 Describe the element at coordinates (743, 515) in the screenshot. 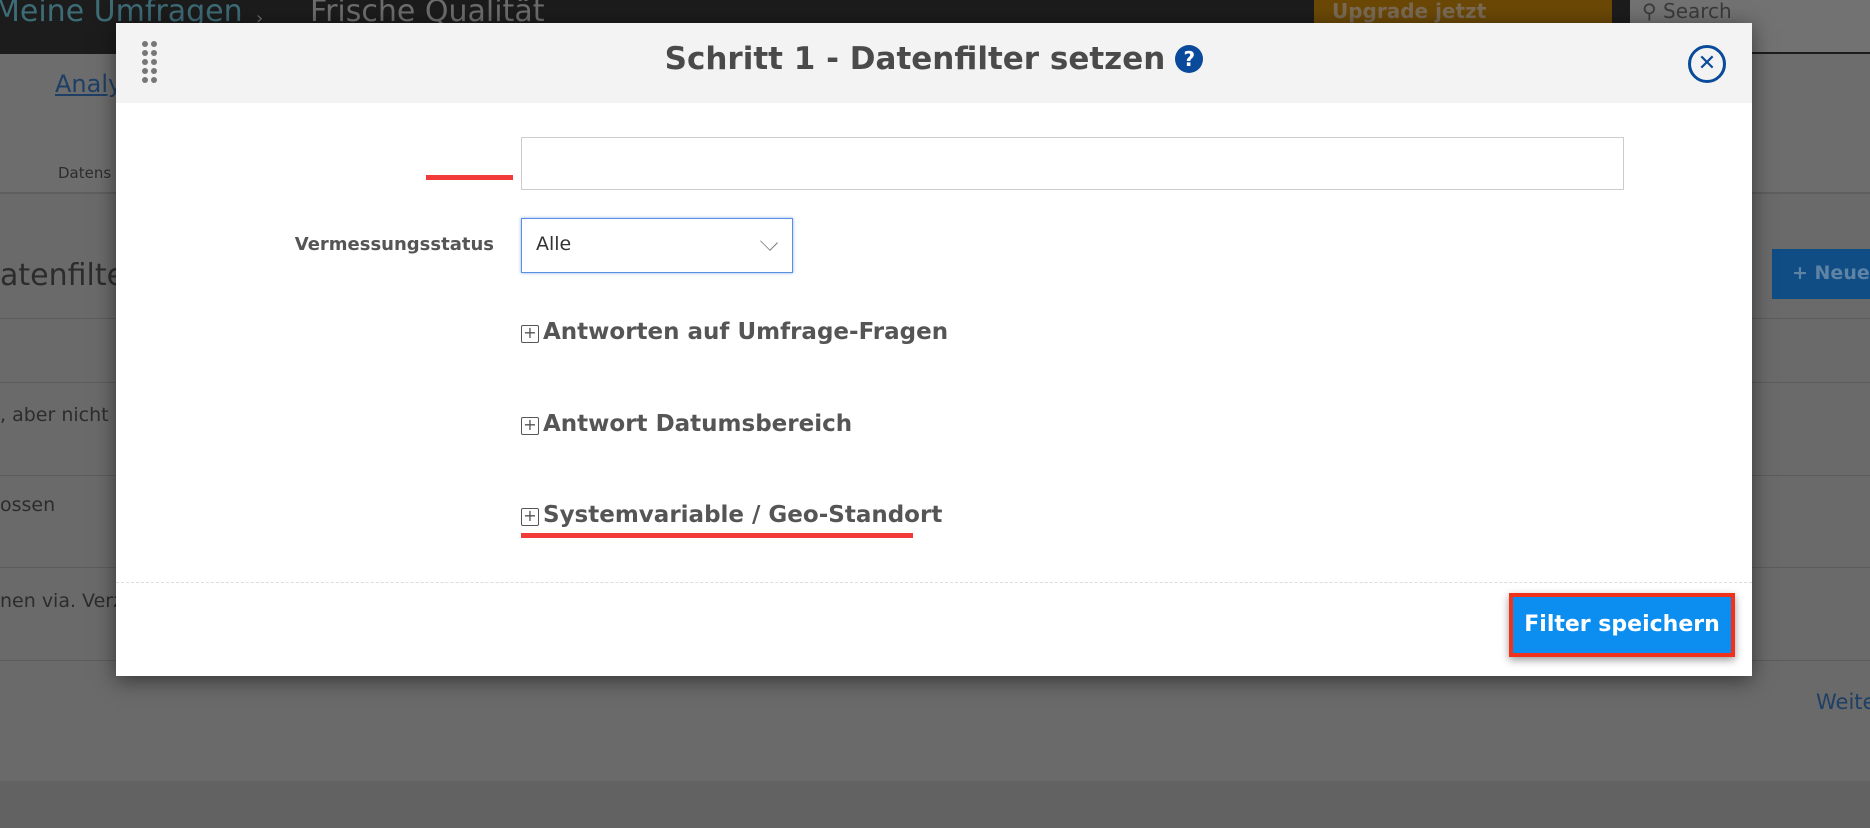

I see `section-label: Systemvariable / Geo-Standort` at that location.